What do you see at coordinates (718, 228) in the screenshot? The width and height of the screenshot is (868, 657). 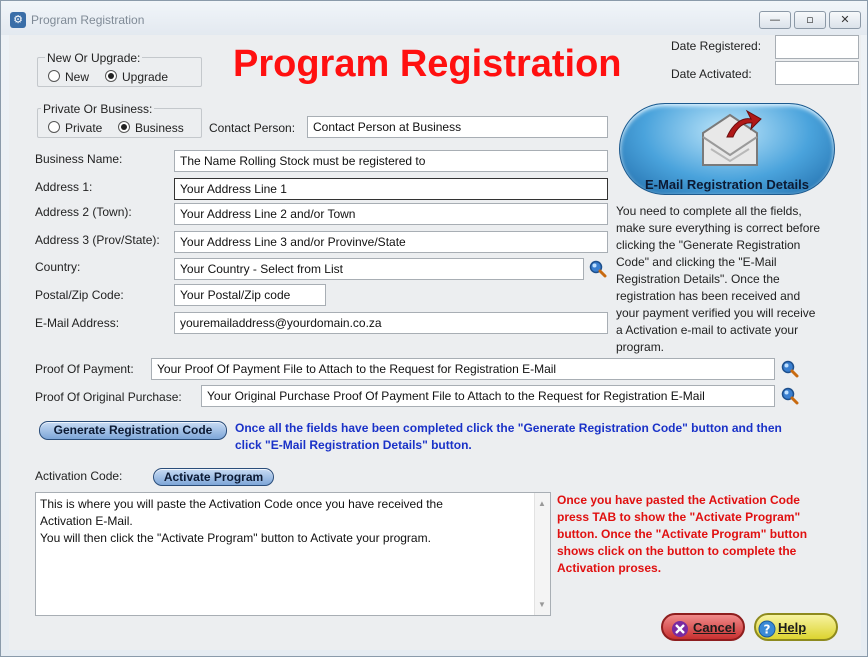 I see `instruction-line: make sure everything is correct before` at bounding box center [718, 228].